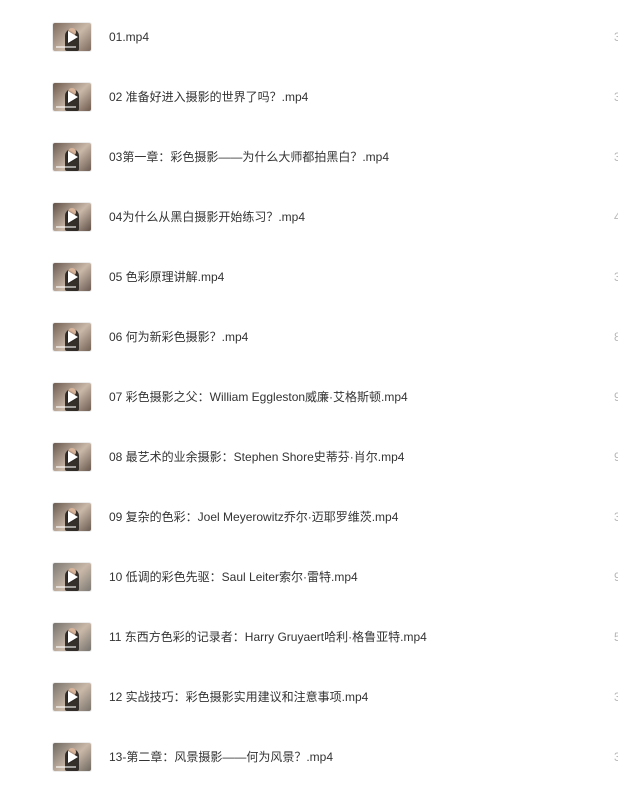 Image resolution: width=618 pixels, height=799 pixels. Describe the element at coordinates (309, 169) in the screenshot. I see `file-row: 03第一章：彩色摄影——为什么大师都拍黑白？.mp4 3` at that location.